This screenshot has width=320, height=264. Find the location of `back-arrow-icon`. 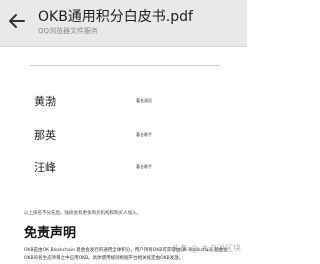

back-arrow-icon is located at coordinates (17, 21).